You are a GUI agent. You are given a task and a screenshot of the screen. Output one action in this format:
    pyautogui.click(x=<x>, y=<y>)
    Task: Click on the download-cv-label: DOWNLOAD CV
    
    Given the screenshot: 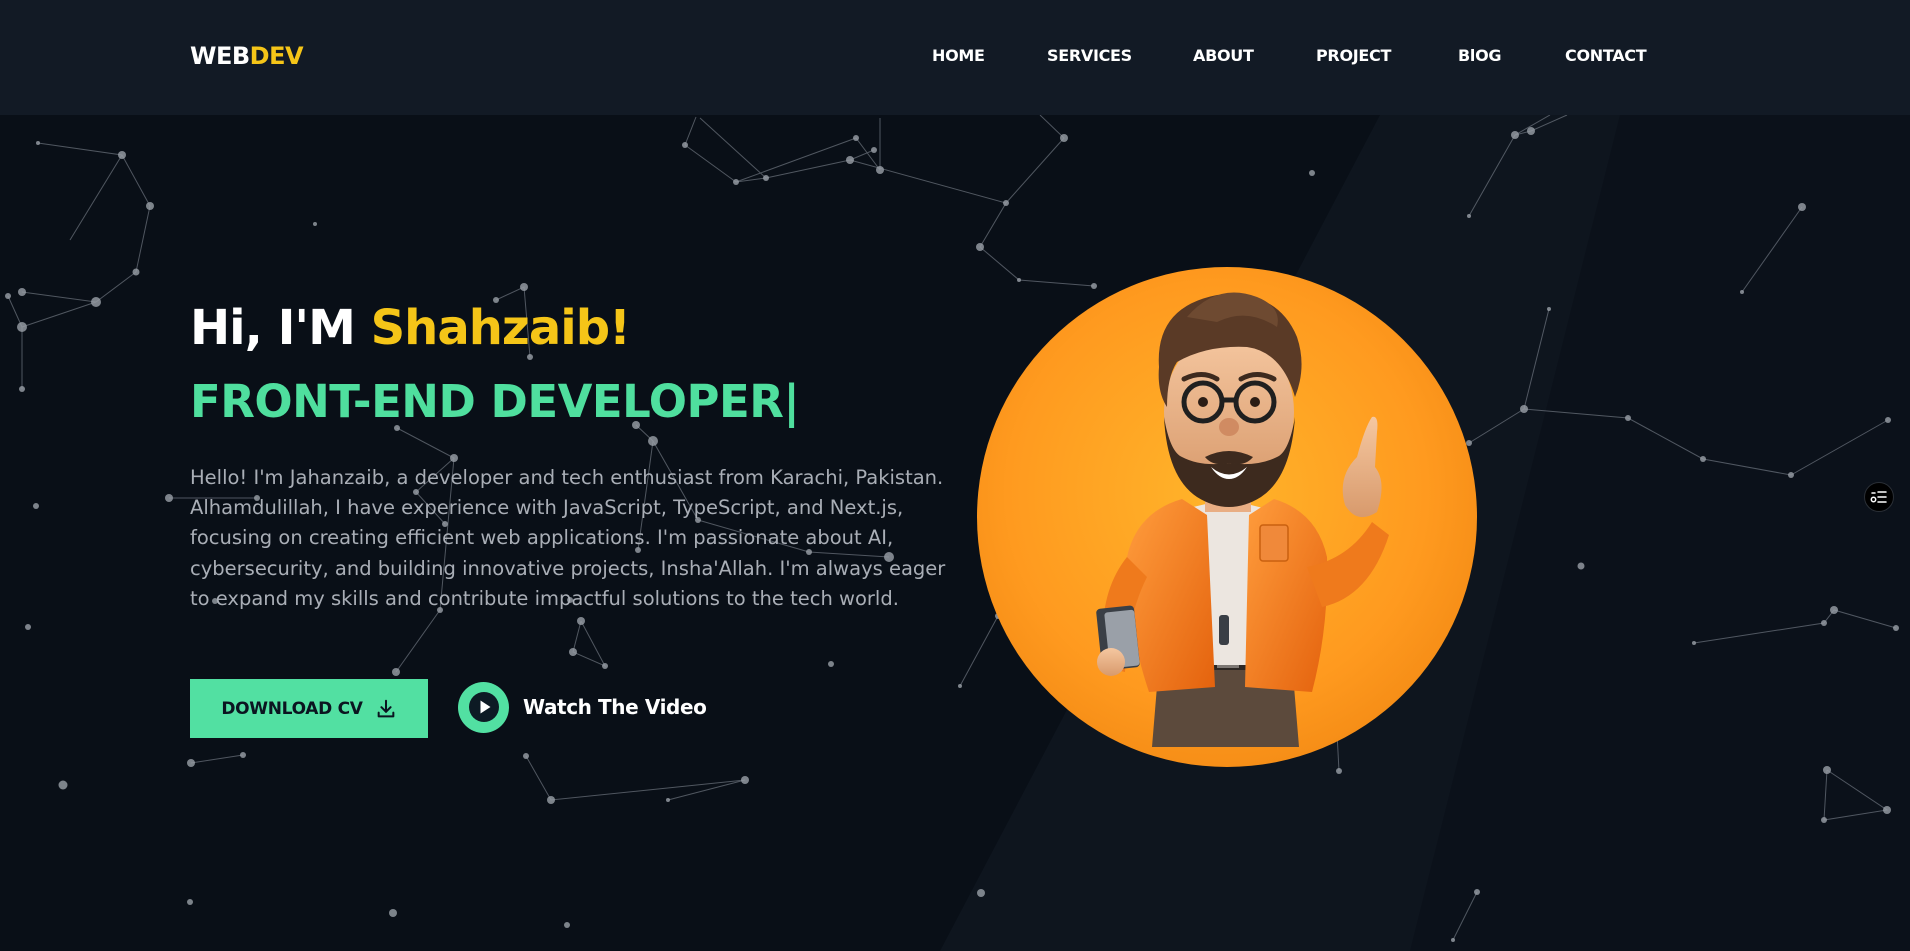 What is the action you would take?
    pyautogui.click(x=292, y=708)
    